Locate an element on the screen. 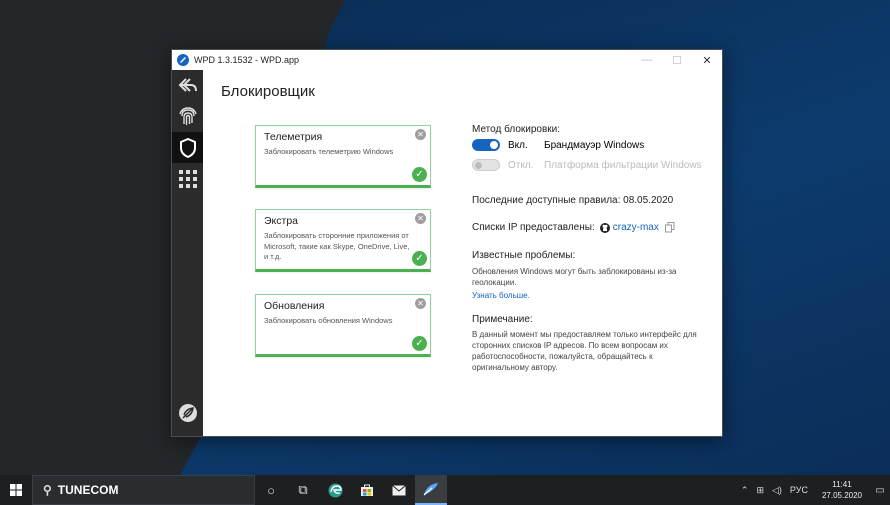  page-title: Блокировщик is located at coordinates (268, 91).